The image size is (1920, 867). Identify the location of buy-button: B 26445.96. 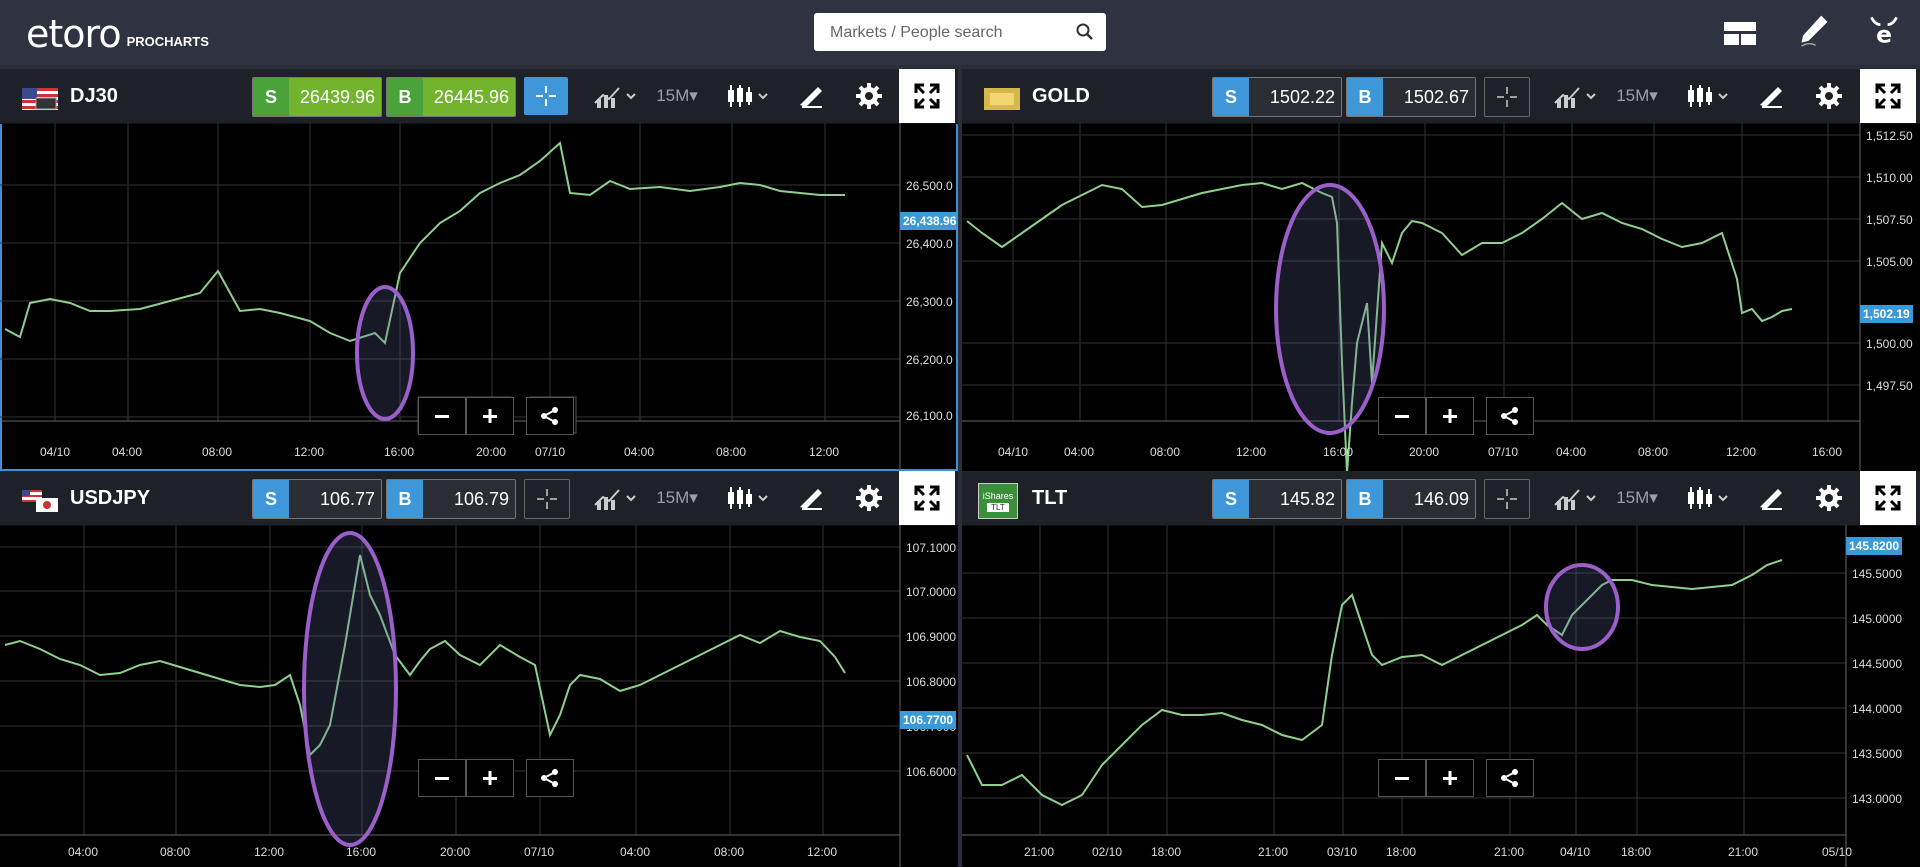
(451, 97).